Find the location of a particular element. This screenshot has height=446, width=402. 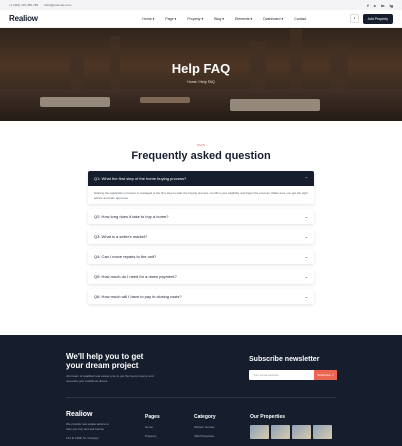

footer-properties: Our Properties is located at coordinates (291, 426).